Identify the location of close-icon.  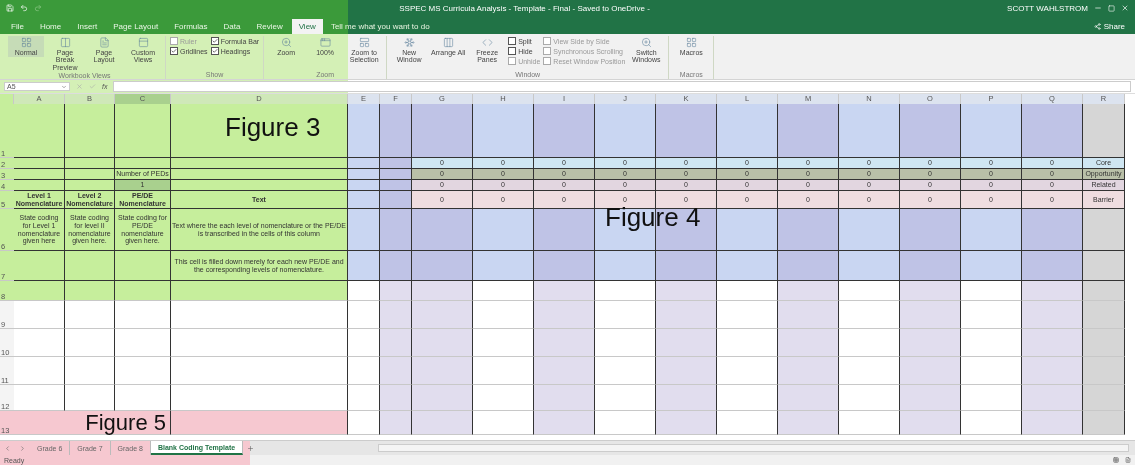
(1125, 8).